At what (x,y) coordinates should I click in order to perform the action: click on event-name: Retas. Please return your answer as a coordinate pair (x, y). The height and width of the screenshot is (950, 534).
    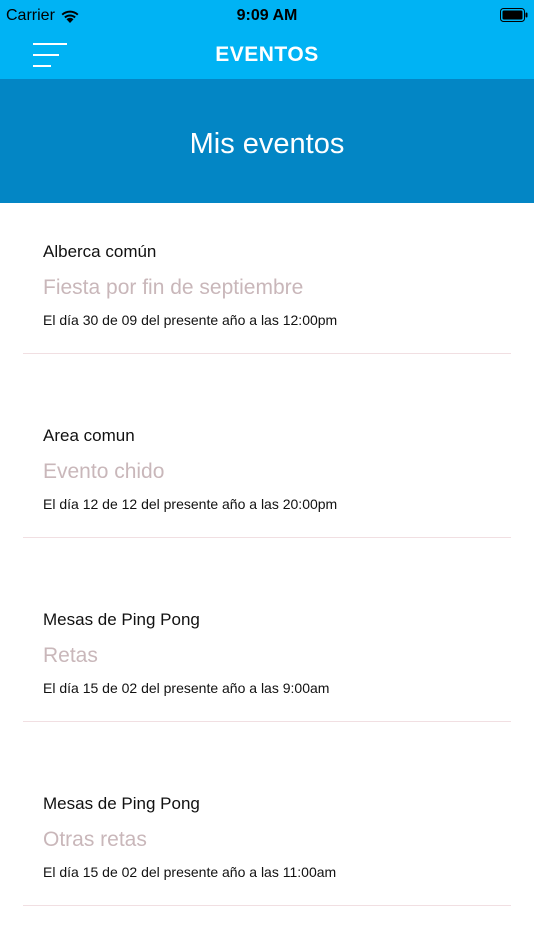
    Looking at the image, I should click on (70, 655).